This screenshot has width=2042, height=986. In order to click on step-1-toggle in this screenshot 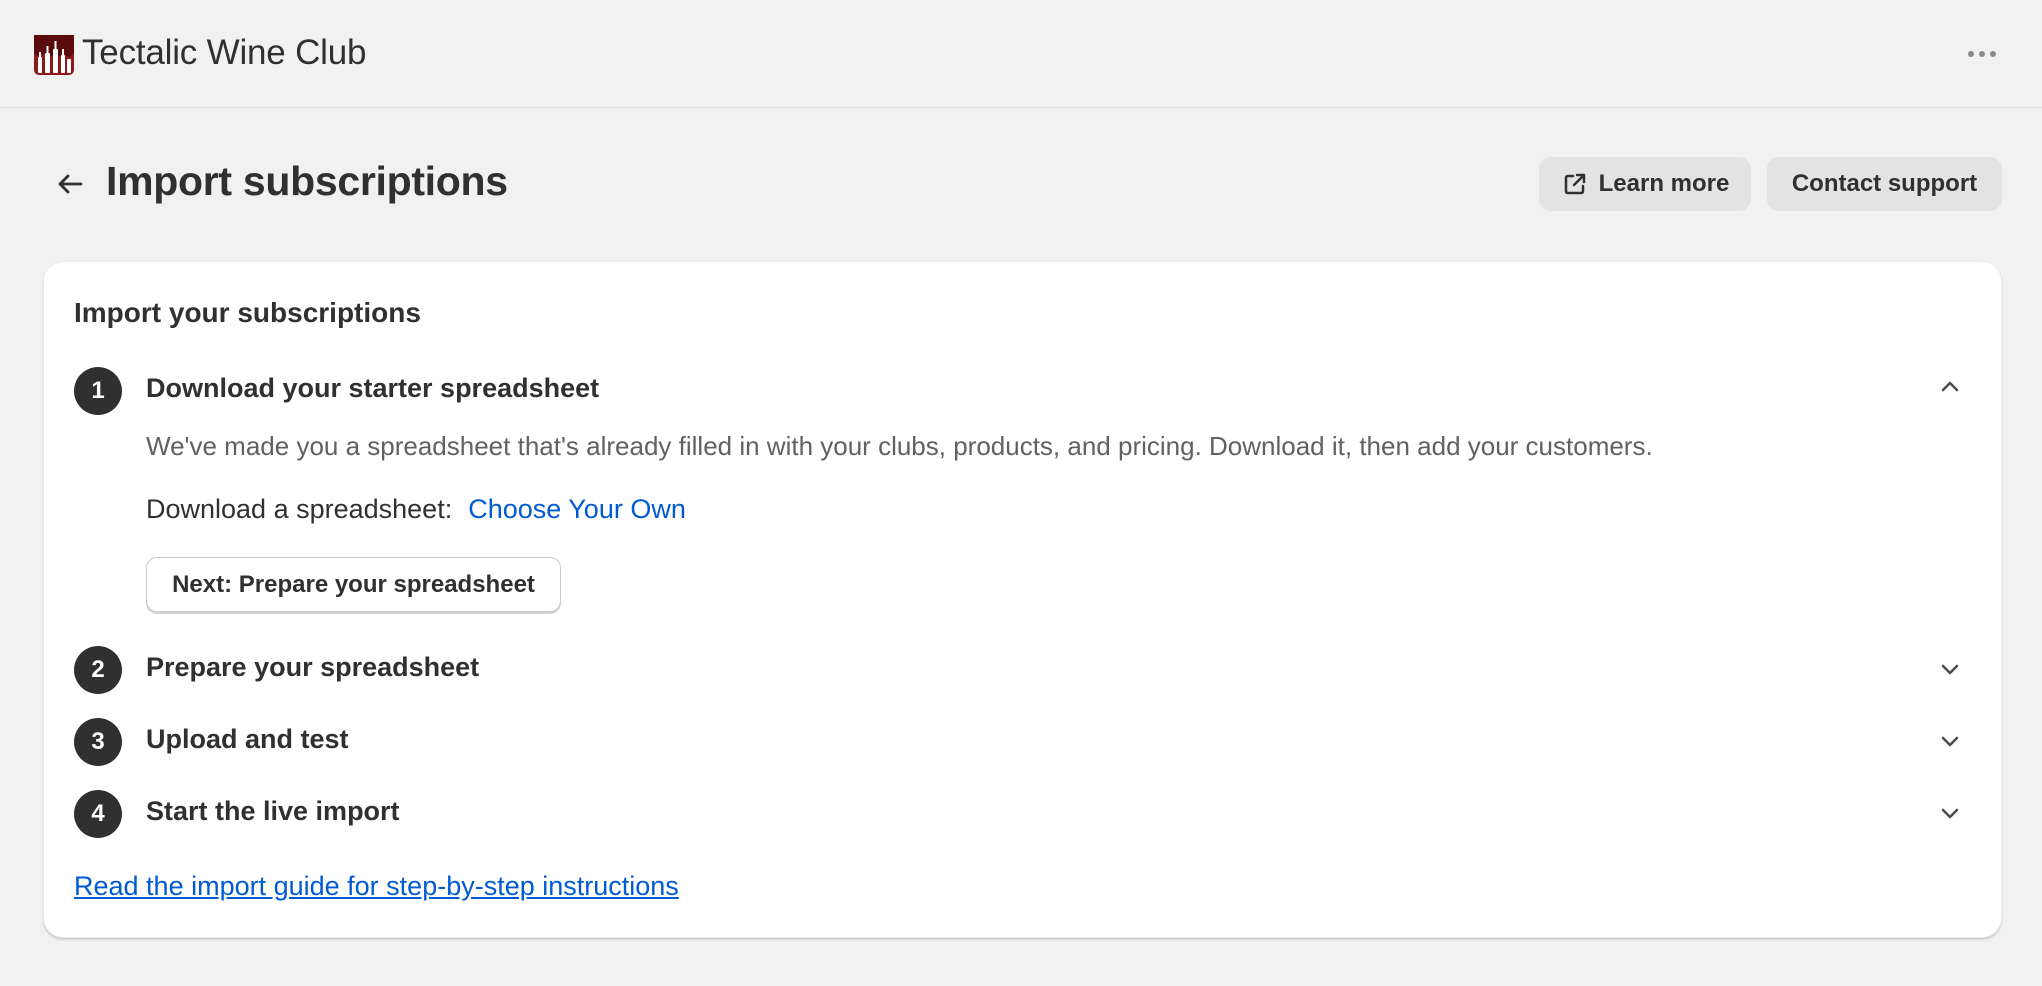, I will do `click(1950, 387)`.